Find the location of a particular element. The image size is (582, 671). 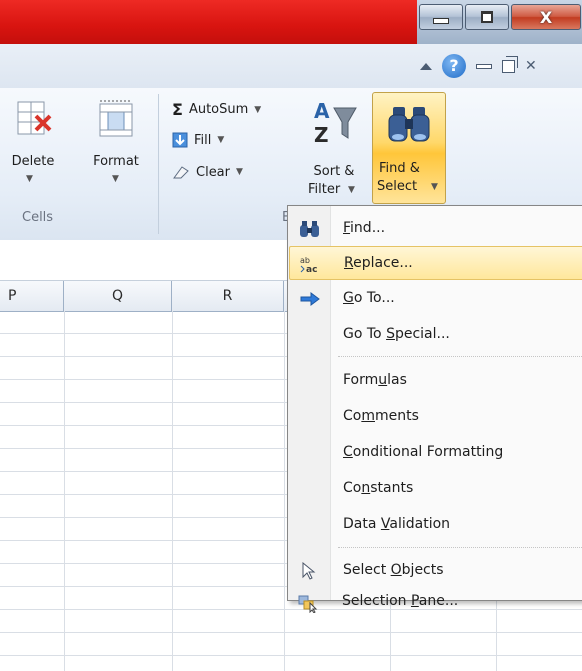

autosum-label: AutoSum is located at coordinates (218, 109).